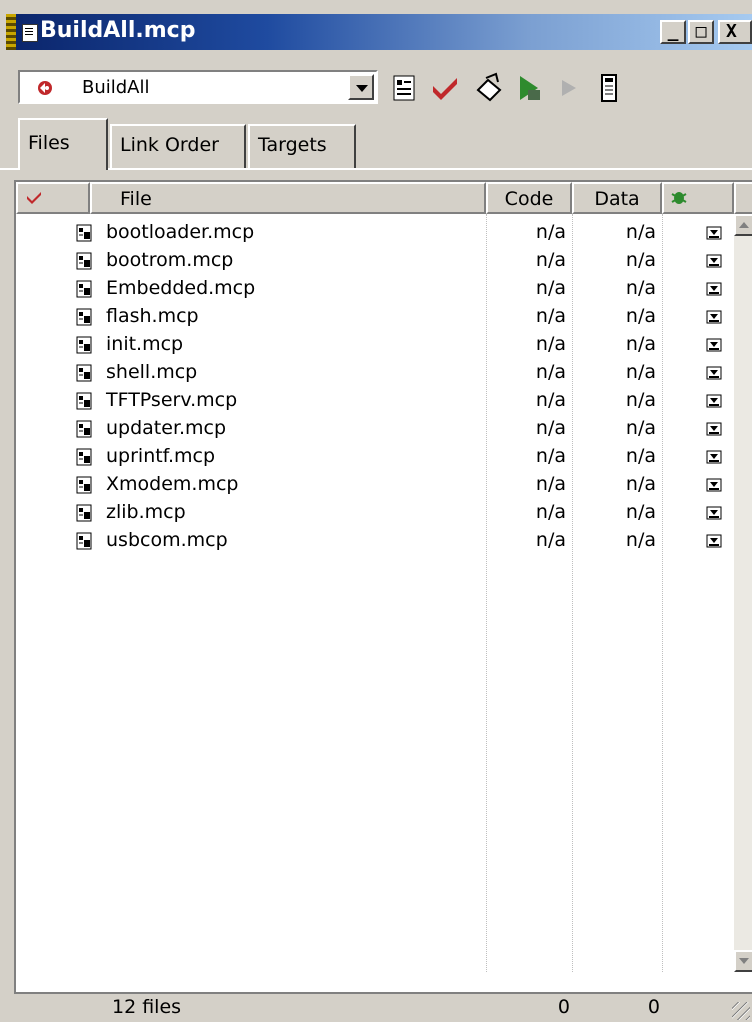  Describe the element at coordinates (673, 32) in the screenshot. I see `minimize-button: _` at that location.